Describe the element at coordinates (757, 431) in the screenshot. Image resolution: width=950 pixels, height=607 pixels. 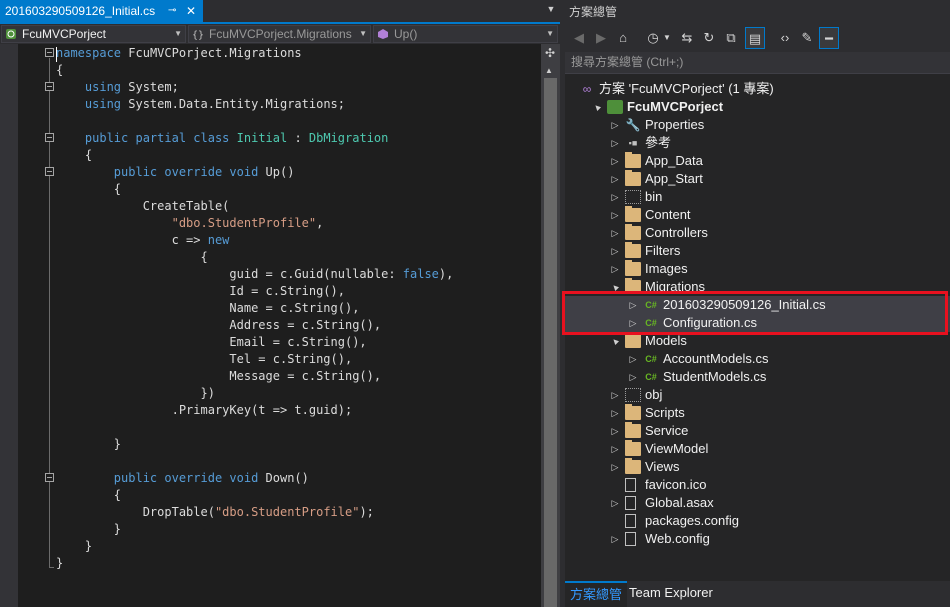
I see `tree-item: ▷ Service` at that location.